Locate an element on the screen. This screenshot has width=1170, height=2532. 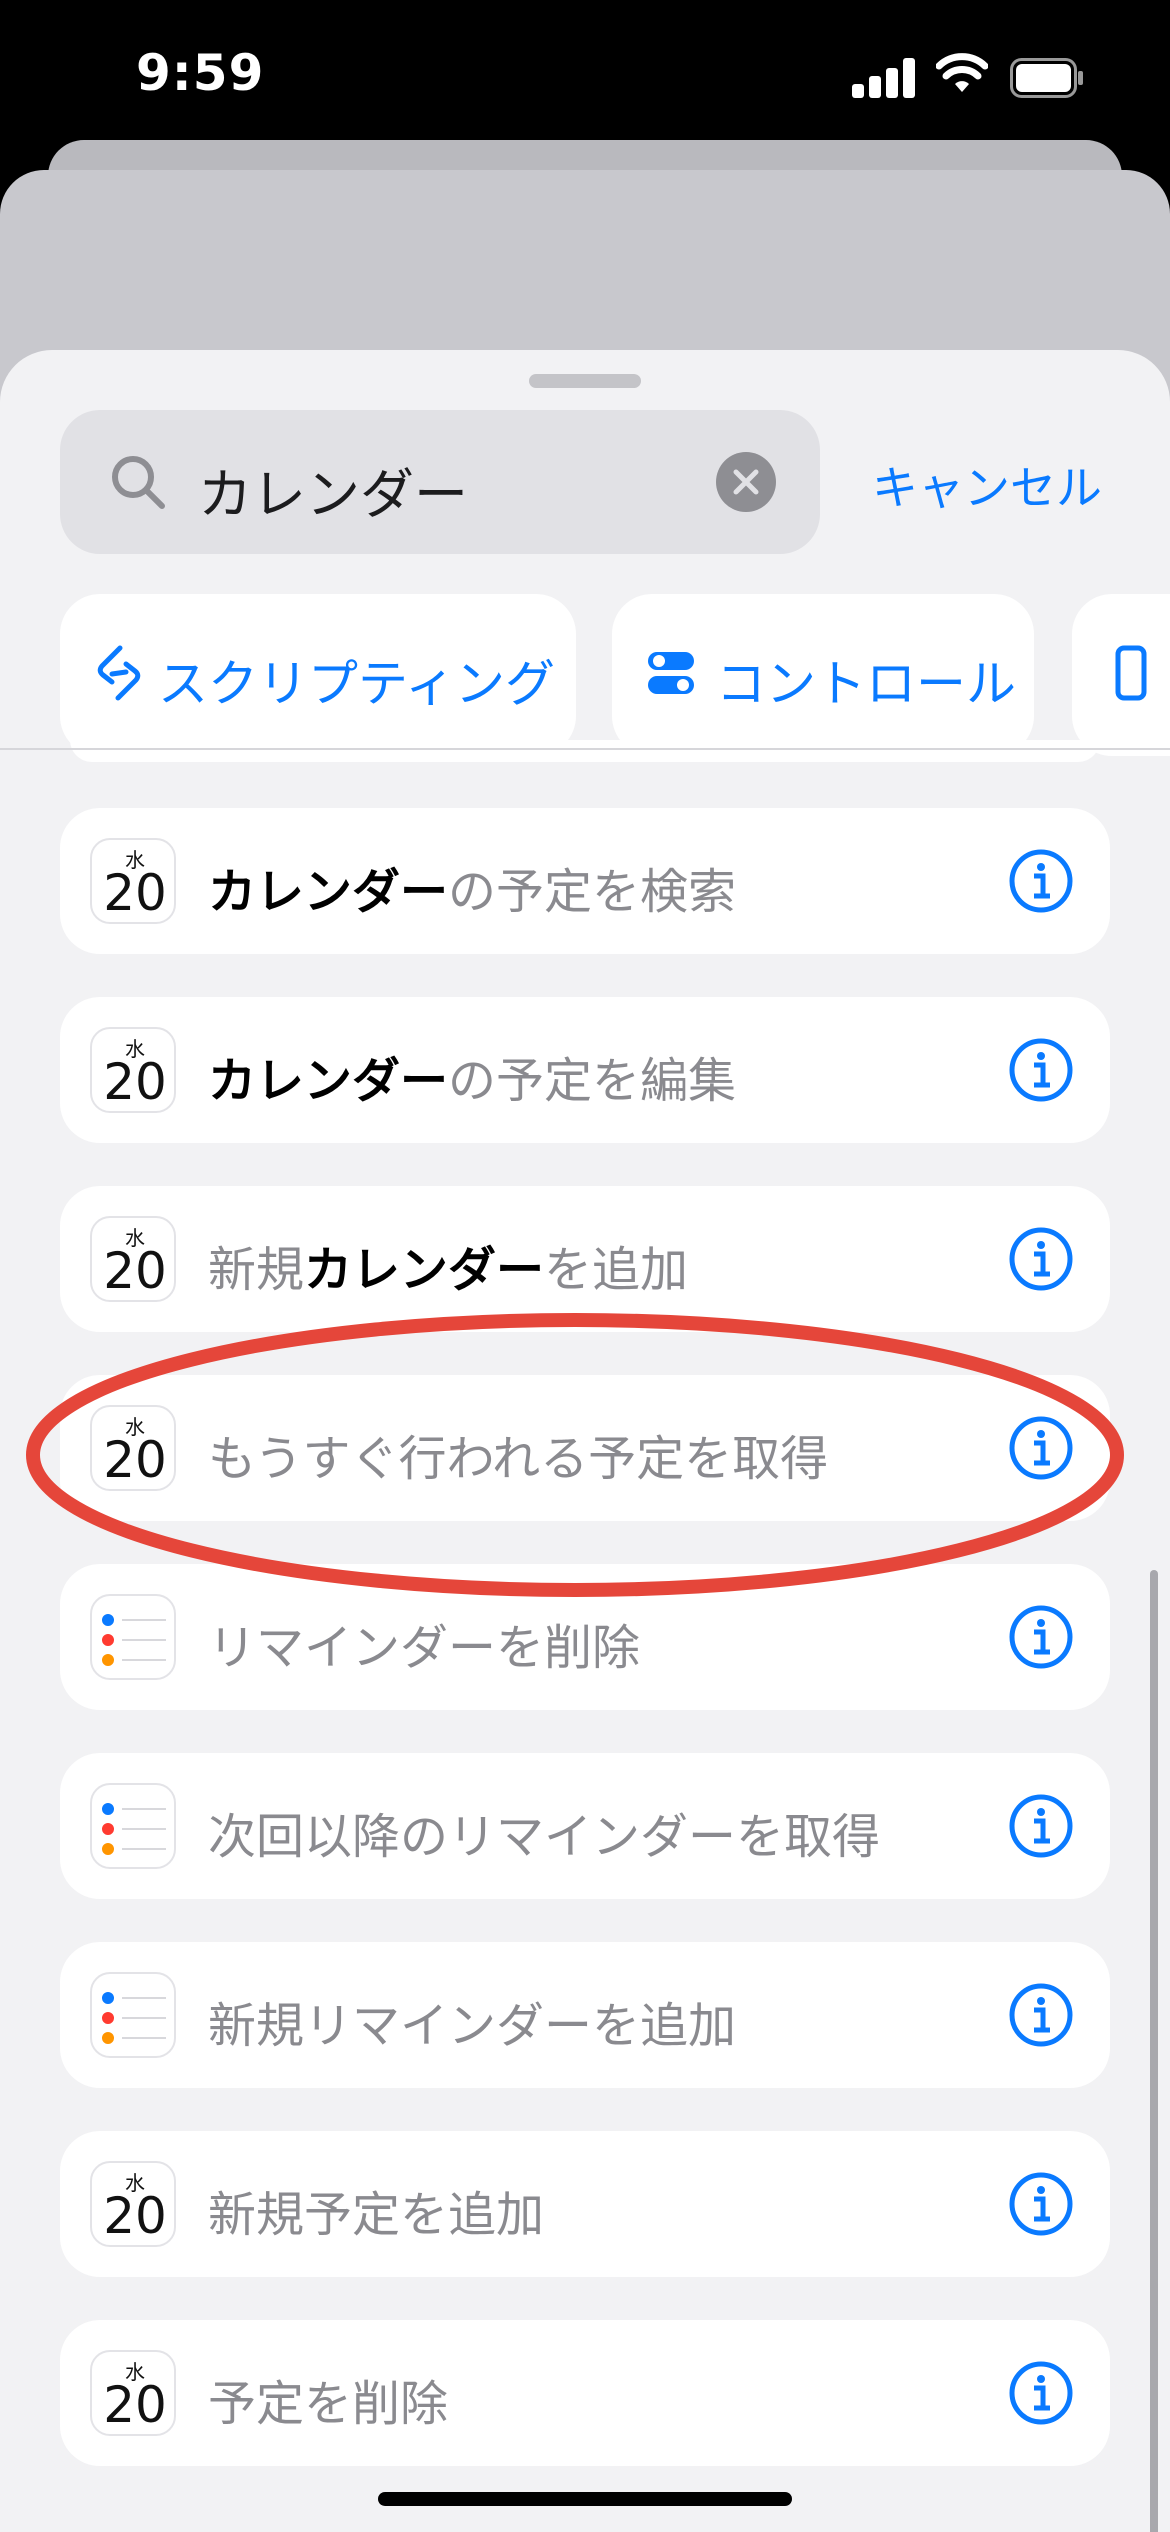
scroll-indicator is located at coordinates (1154, 2051).